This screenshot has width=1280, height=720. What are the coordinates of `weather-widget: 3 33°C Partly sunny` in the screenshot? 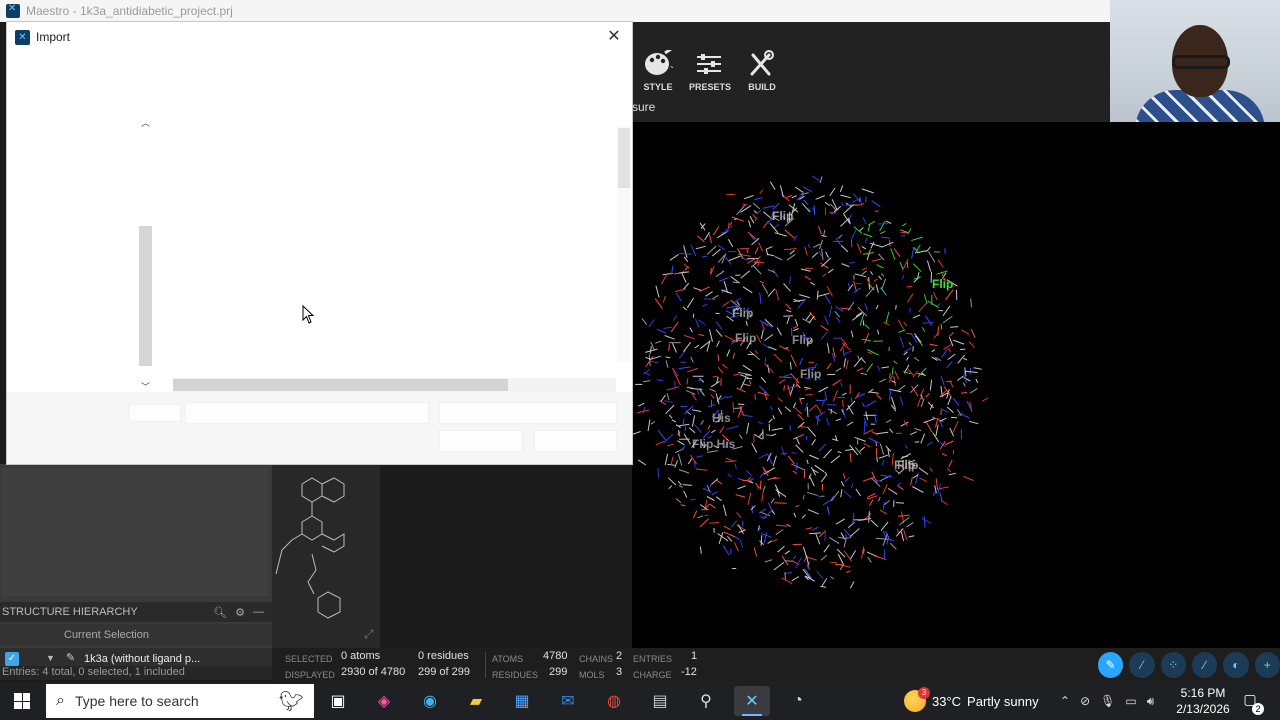 It's located at (971, 701).